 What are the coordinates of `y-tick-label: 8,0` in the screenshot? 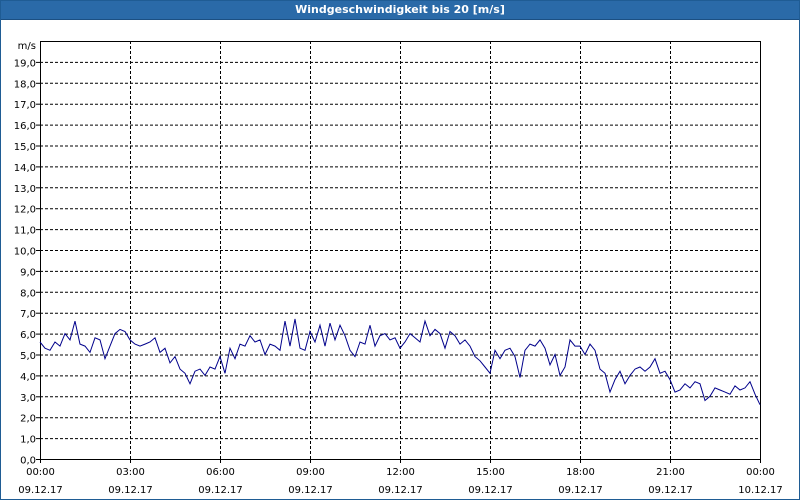 It's located at (28, 293).